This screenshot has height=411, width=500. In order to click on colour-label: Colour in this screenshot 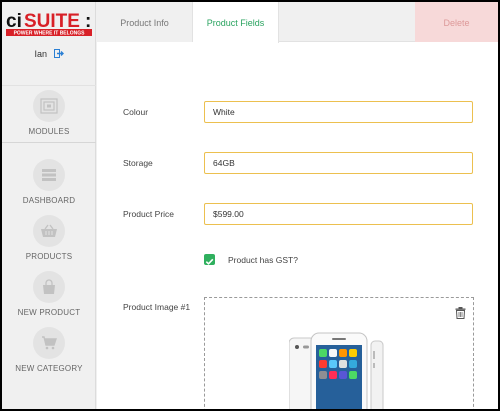, I will do `click(136, 112)`.